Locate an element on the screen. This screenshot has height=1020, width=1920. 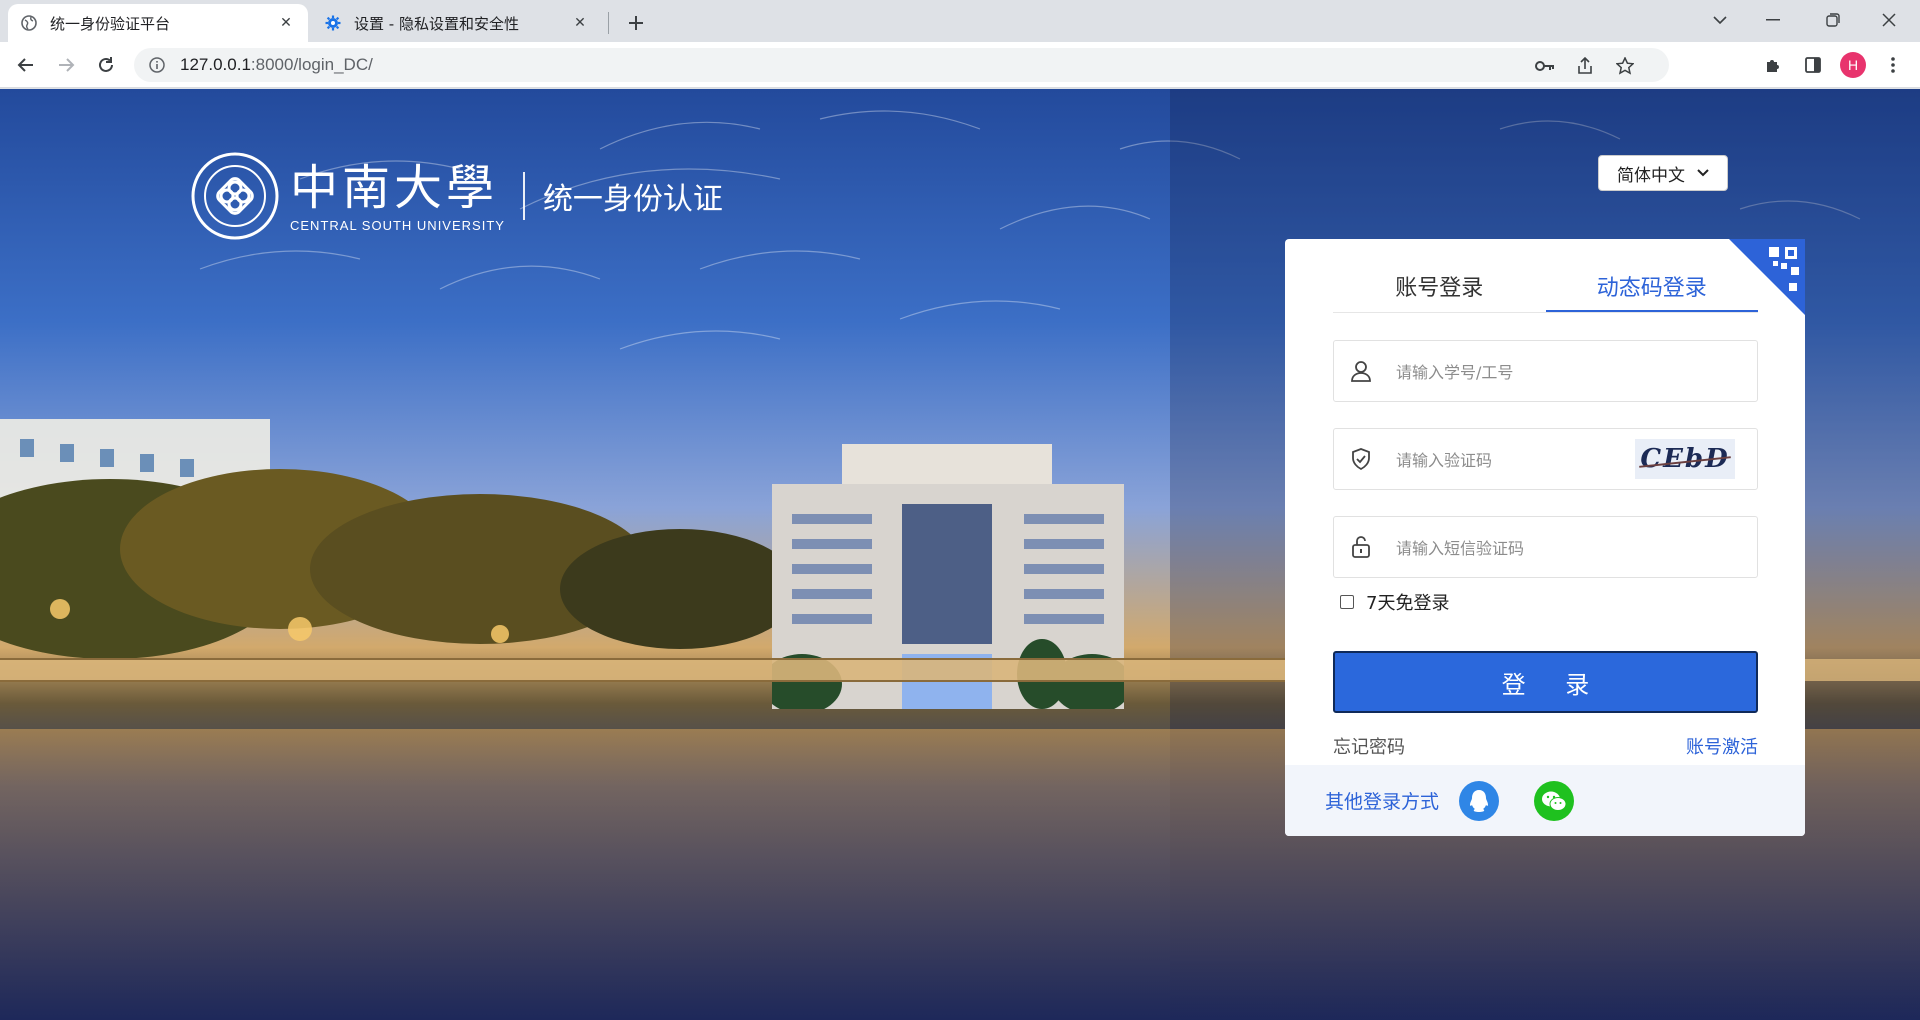
sms-code-field: 请输入短信验证码 is located at coordinates (1545, 547).